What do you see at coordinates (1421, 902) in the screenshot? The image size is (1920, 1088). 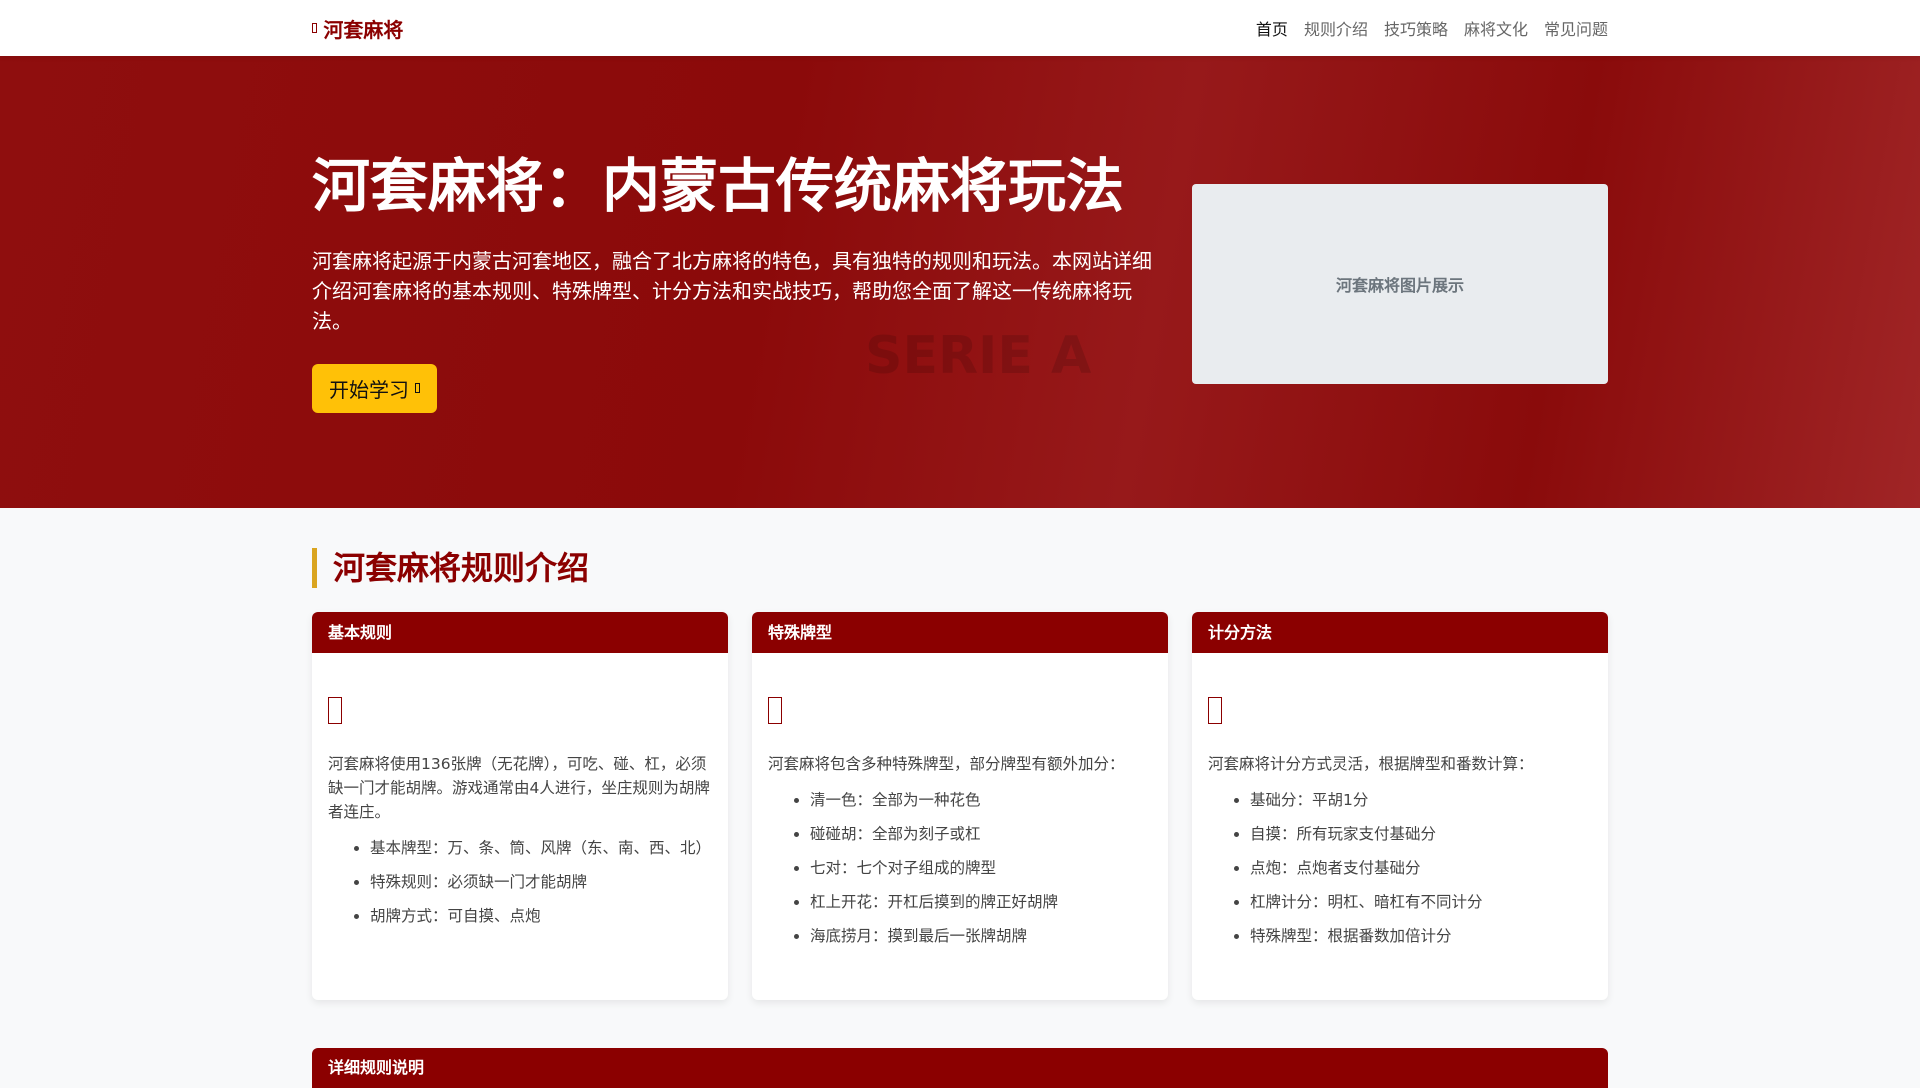 I see `list-item: 杠牌计分：明杠、暗杠有不同计分` at bounding box center [1421, 902].